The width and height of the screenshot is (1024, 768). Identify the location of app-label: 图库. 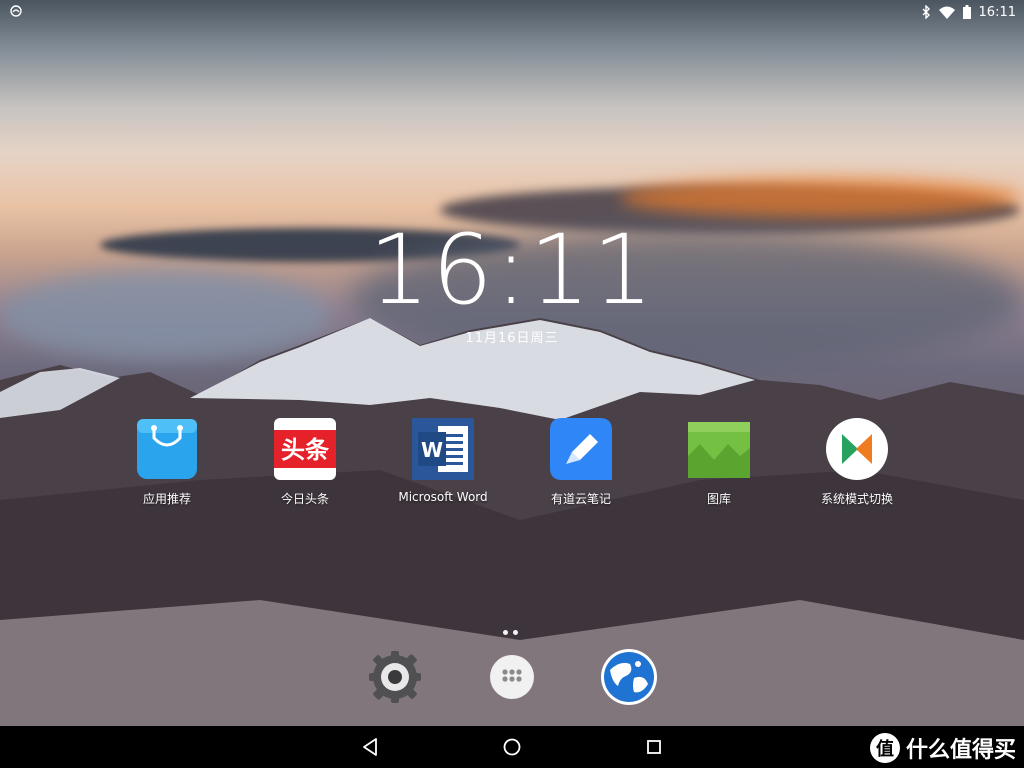
(718, 499).